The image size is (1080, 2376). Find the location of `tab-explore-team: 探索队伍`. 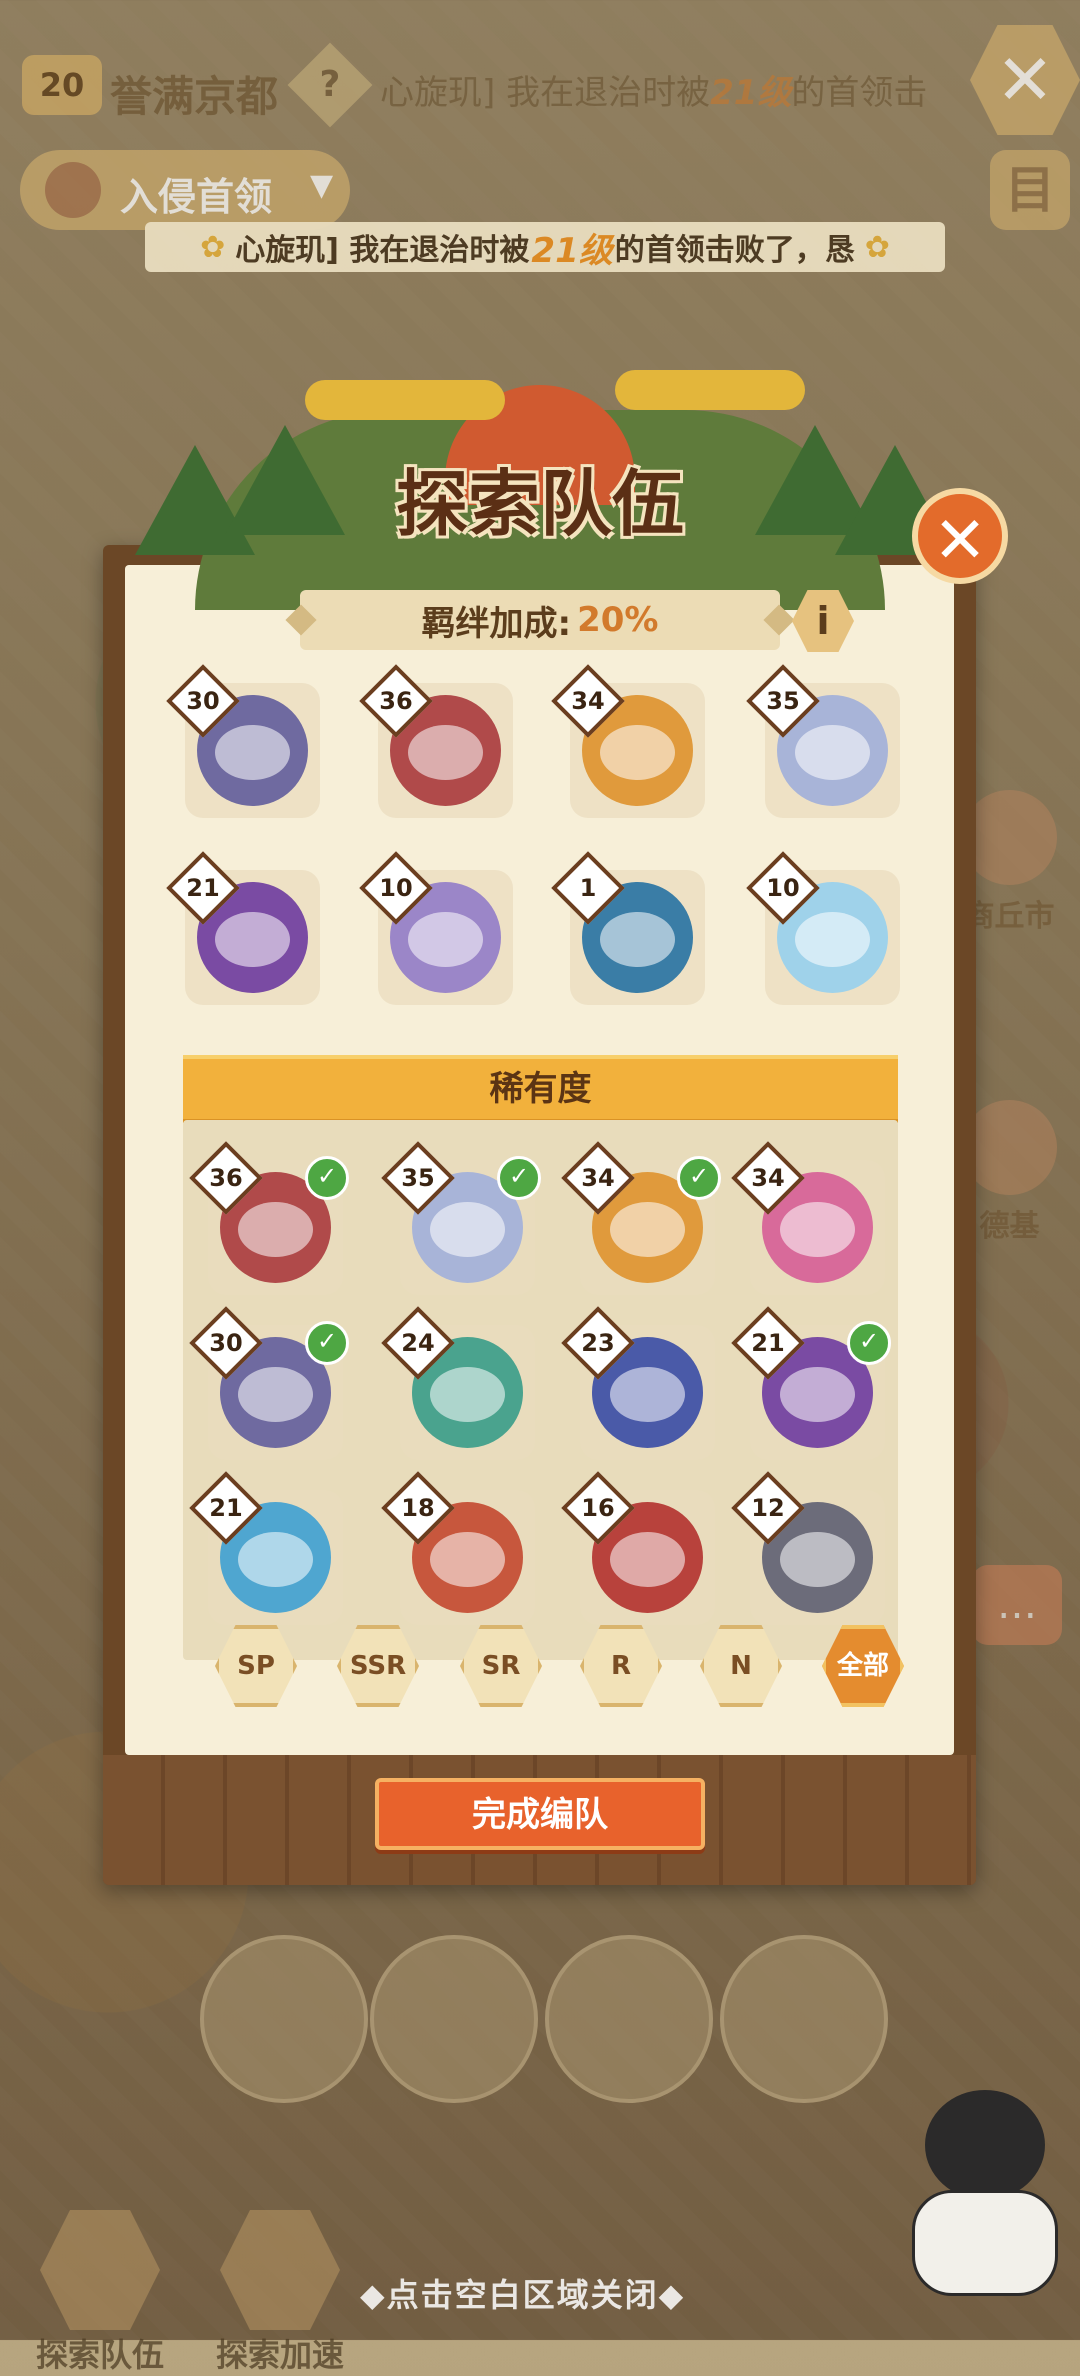

tab-explore-team: 探索队伍 is located at coordinates (100, 2293).